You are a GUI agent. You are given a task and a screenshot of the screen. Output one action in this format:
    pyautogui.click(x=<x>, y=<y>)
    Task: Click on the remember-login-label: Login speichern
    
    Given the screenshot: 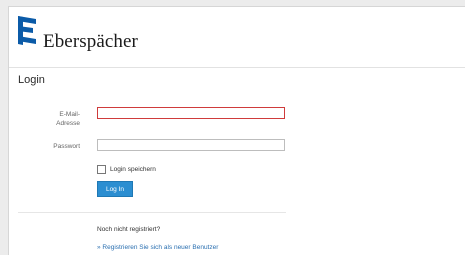 What is the action you would take?
    pyautogui.click(x=133, y=169)
    